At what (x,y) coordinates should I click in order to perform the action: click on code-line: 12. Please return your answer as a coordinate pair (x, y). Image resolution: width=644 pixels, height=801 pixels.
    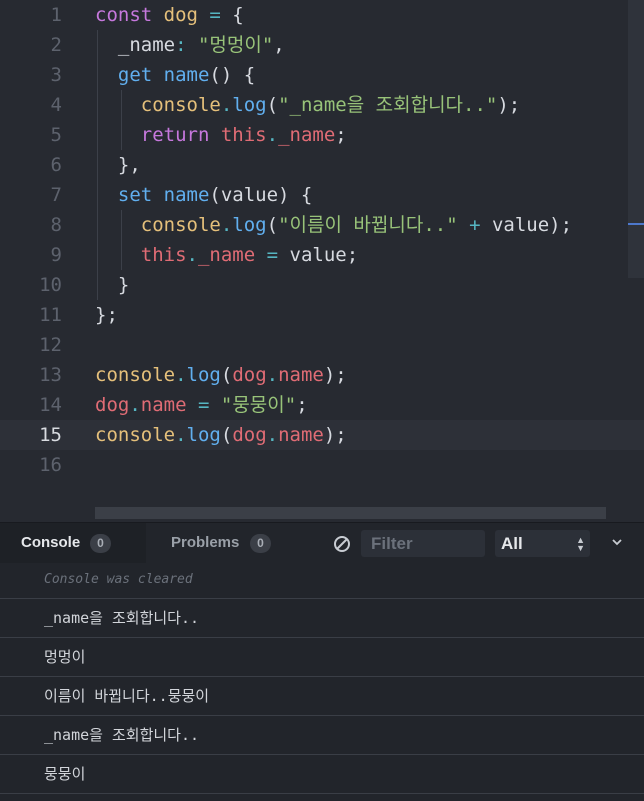
    Looking at the image, I should click on (322, 345).